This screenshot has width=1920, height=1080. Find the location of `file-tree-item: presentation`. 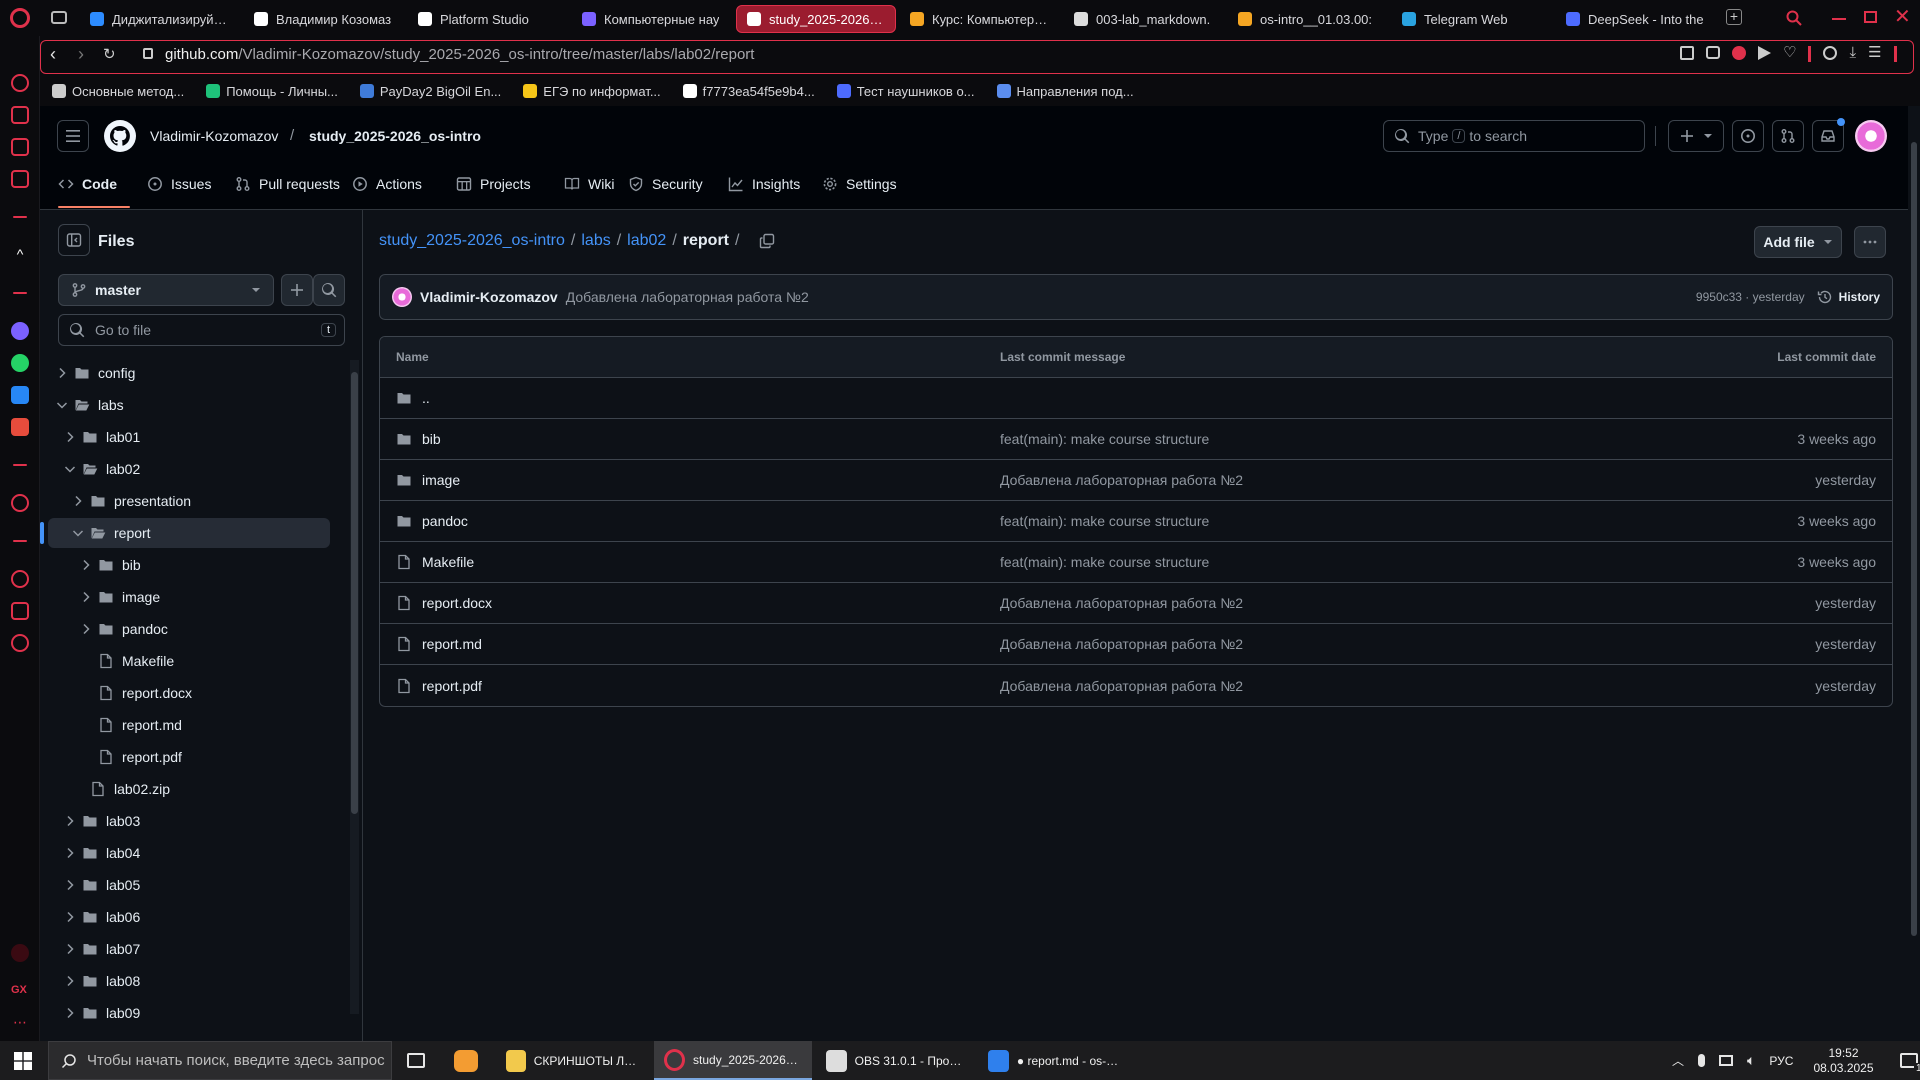

file-tree-item: presentation is located at coordinates (197, 501).